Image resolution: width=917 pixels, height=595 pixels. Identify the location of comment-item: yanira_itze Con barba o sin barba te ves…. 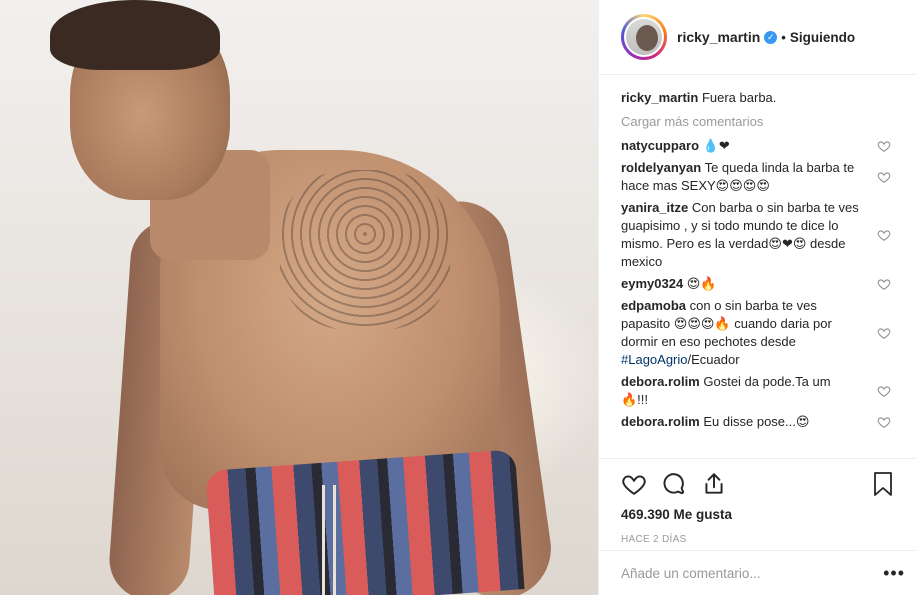
(758, 235).